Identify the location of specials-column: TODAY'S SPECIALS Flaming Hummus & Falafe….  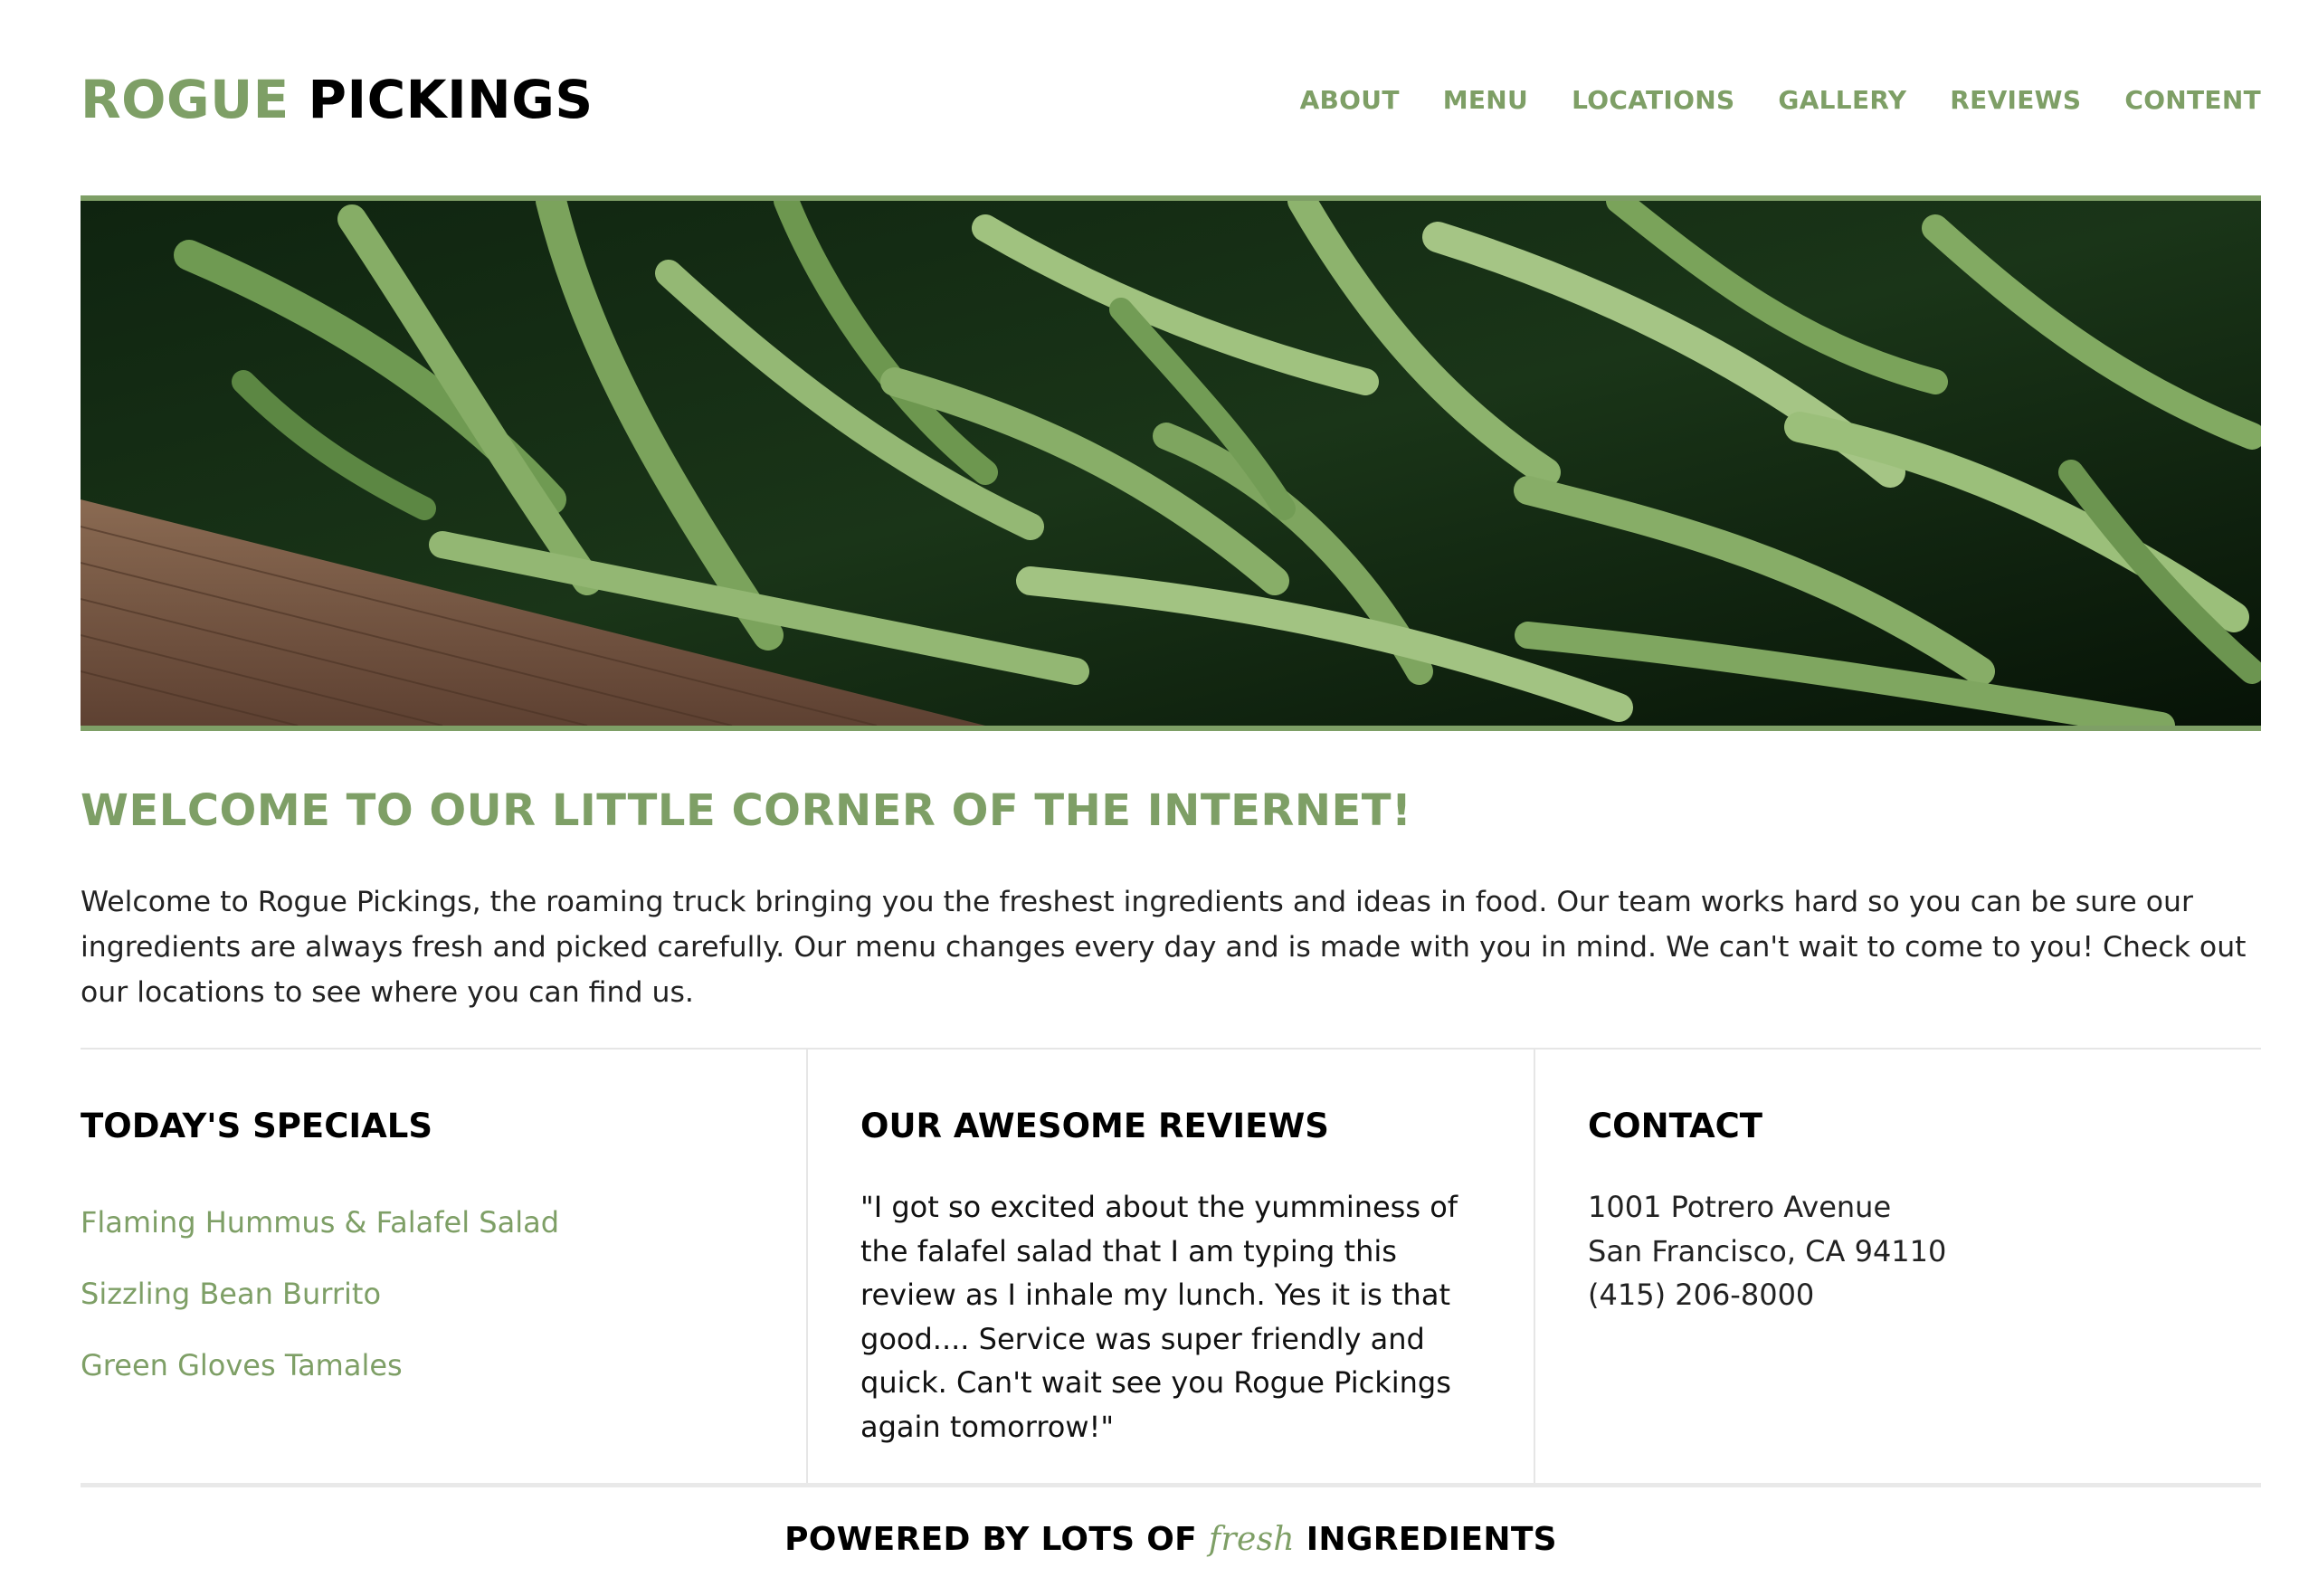
(445, 1267).